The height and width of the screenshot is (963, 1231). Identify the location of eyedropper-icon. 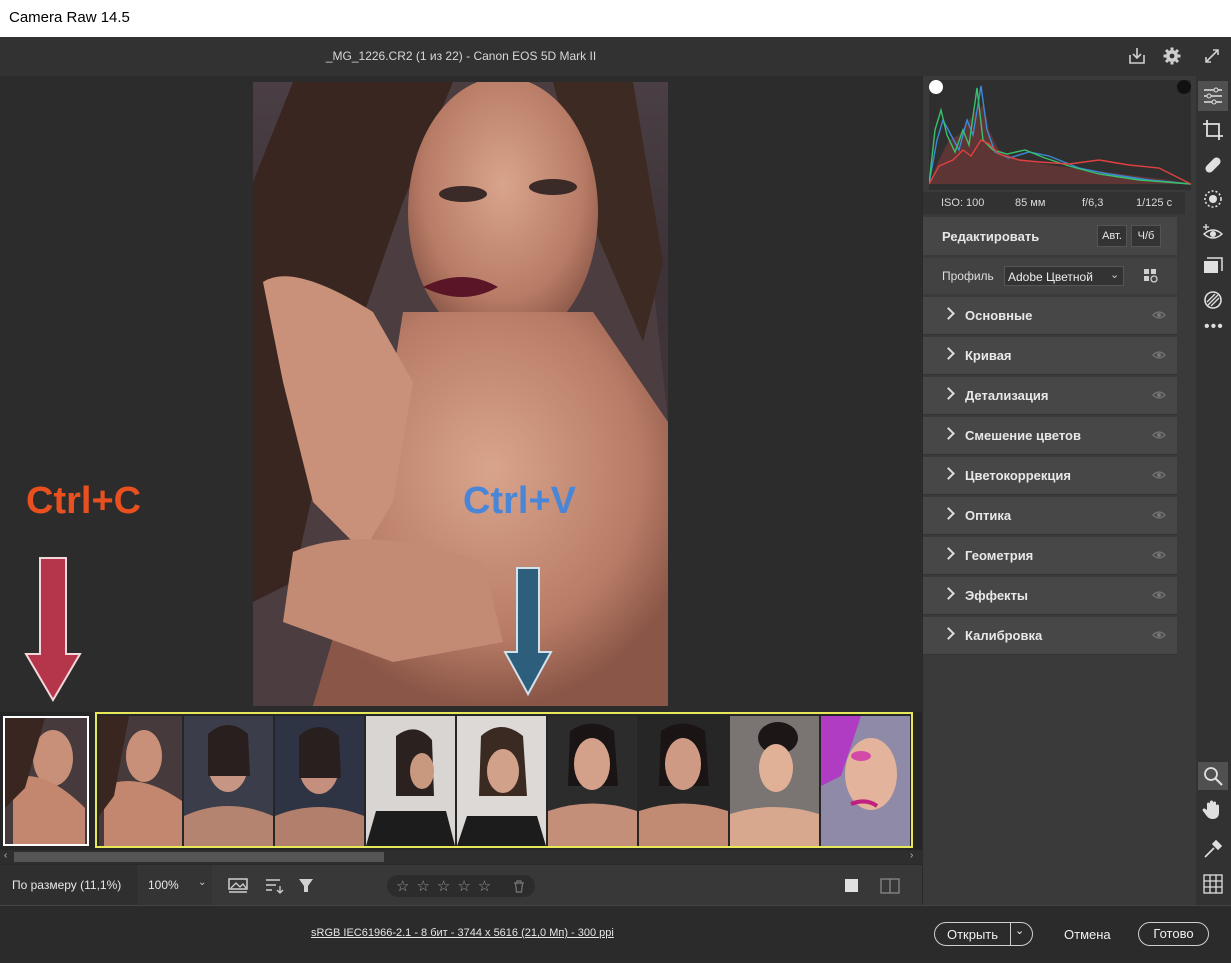
(1213, 849).